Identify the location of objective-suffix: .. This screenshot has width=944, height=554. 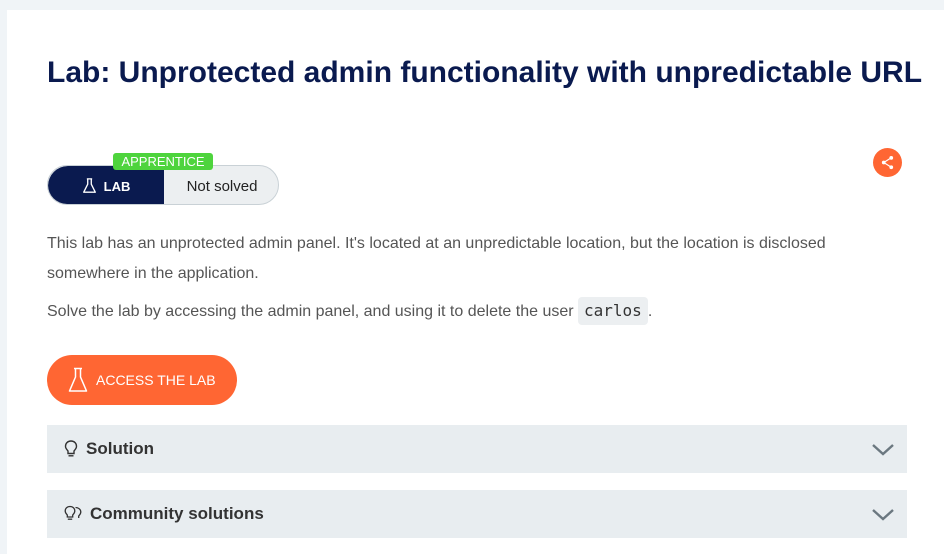
(650, 311).